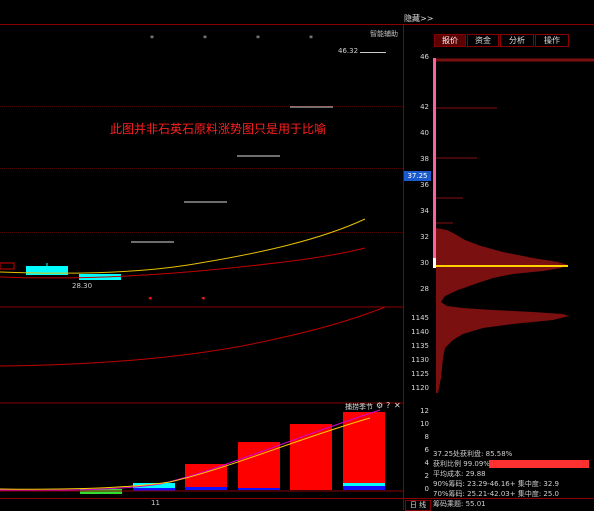 Image resolution: width=594 pixels, height=511 pixels. What do you see at coordinates (473, 454) in the screenshot?
I see `profit-line-text: 37.25处获利盘: 85.58%` at bounding box center [473, 454].